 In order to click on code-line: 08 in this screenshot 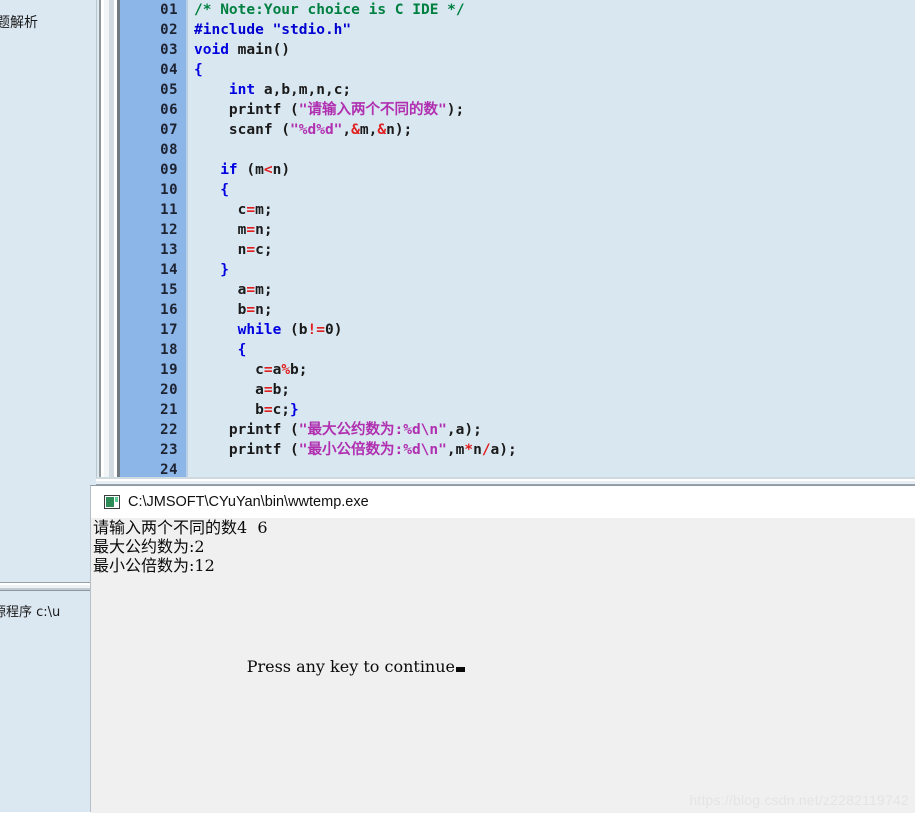, I will do `click(517, 150)`.